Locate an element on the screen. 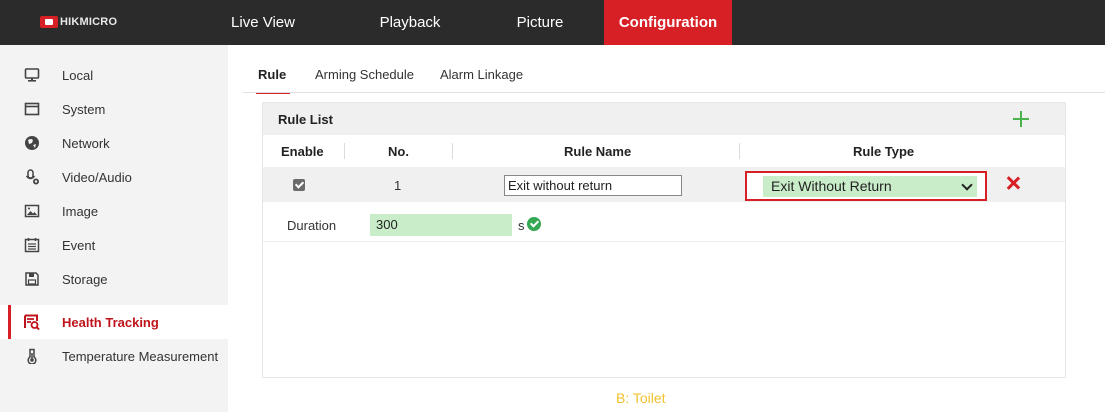  sidebar-item-label: Video/Audio is located at coordinates (97, 177).